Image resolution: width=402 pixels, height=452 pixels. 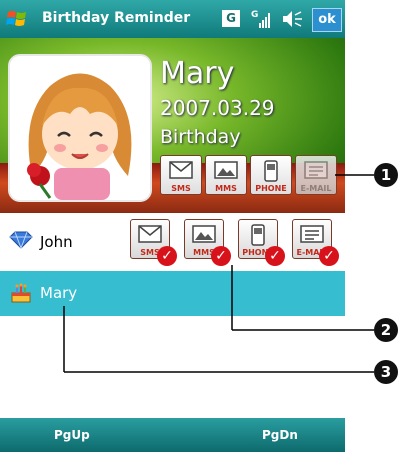 What do you see at coordinates (181, 188) in the screenshot?
I see `sms-label: SMS` at bounding box center [181, 188].